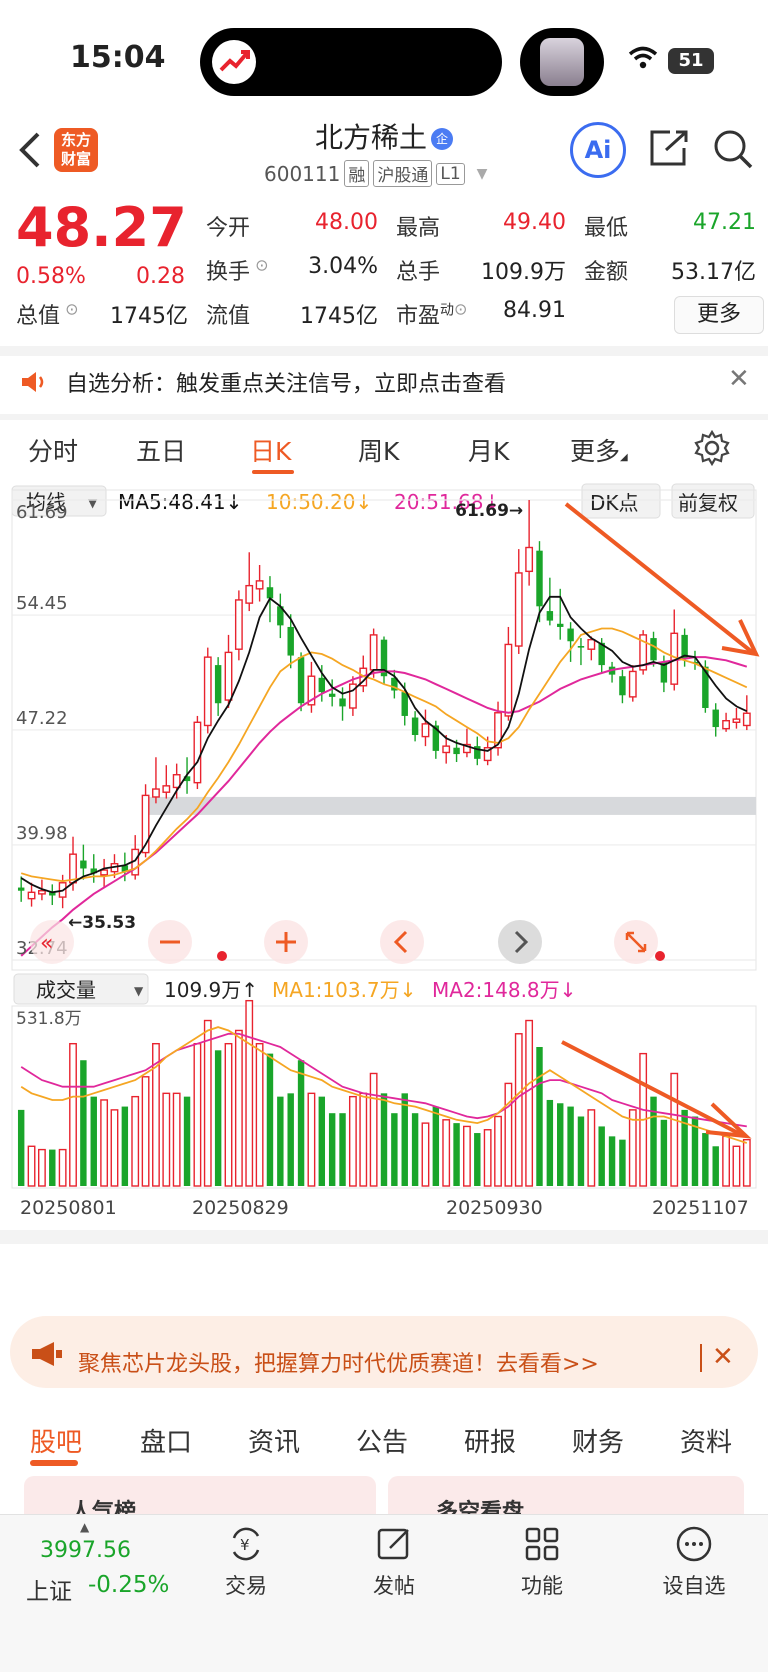 This screenshot has height=1672, width=768. Describe the element at coordinates (161, 450) in the screenshot. I see `tab-five-day: 五日` at that location.